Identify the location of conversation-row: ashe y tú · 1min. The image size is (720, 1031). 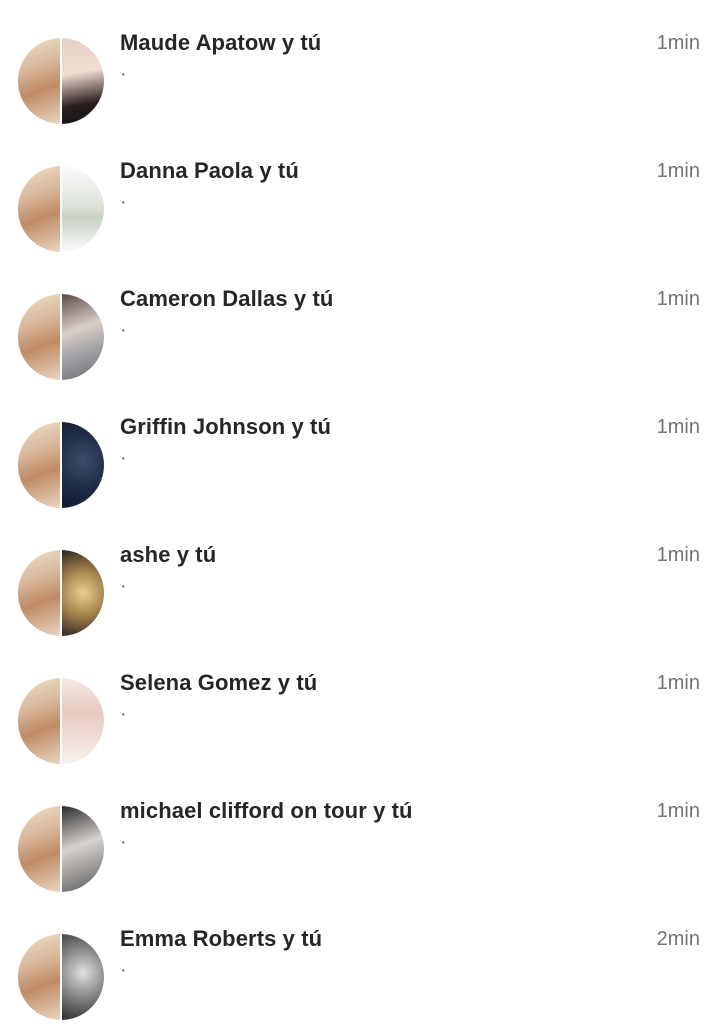
(360, 576).